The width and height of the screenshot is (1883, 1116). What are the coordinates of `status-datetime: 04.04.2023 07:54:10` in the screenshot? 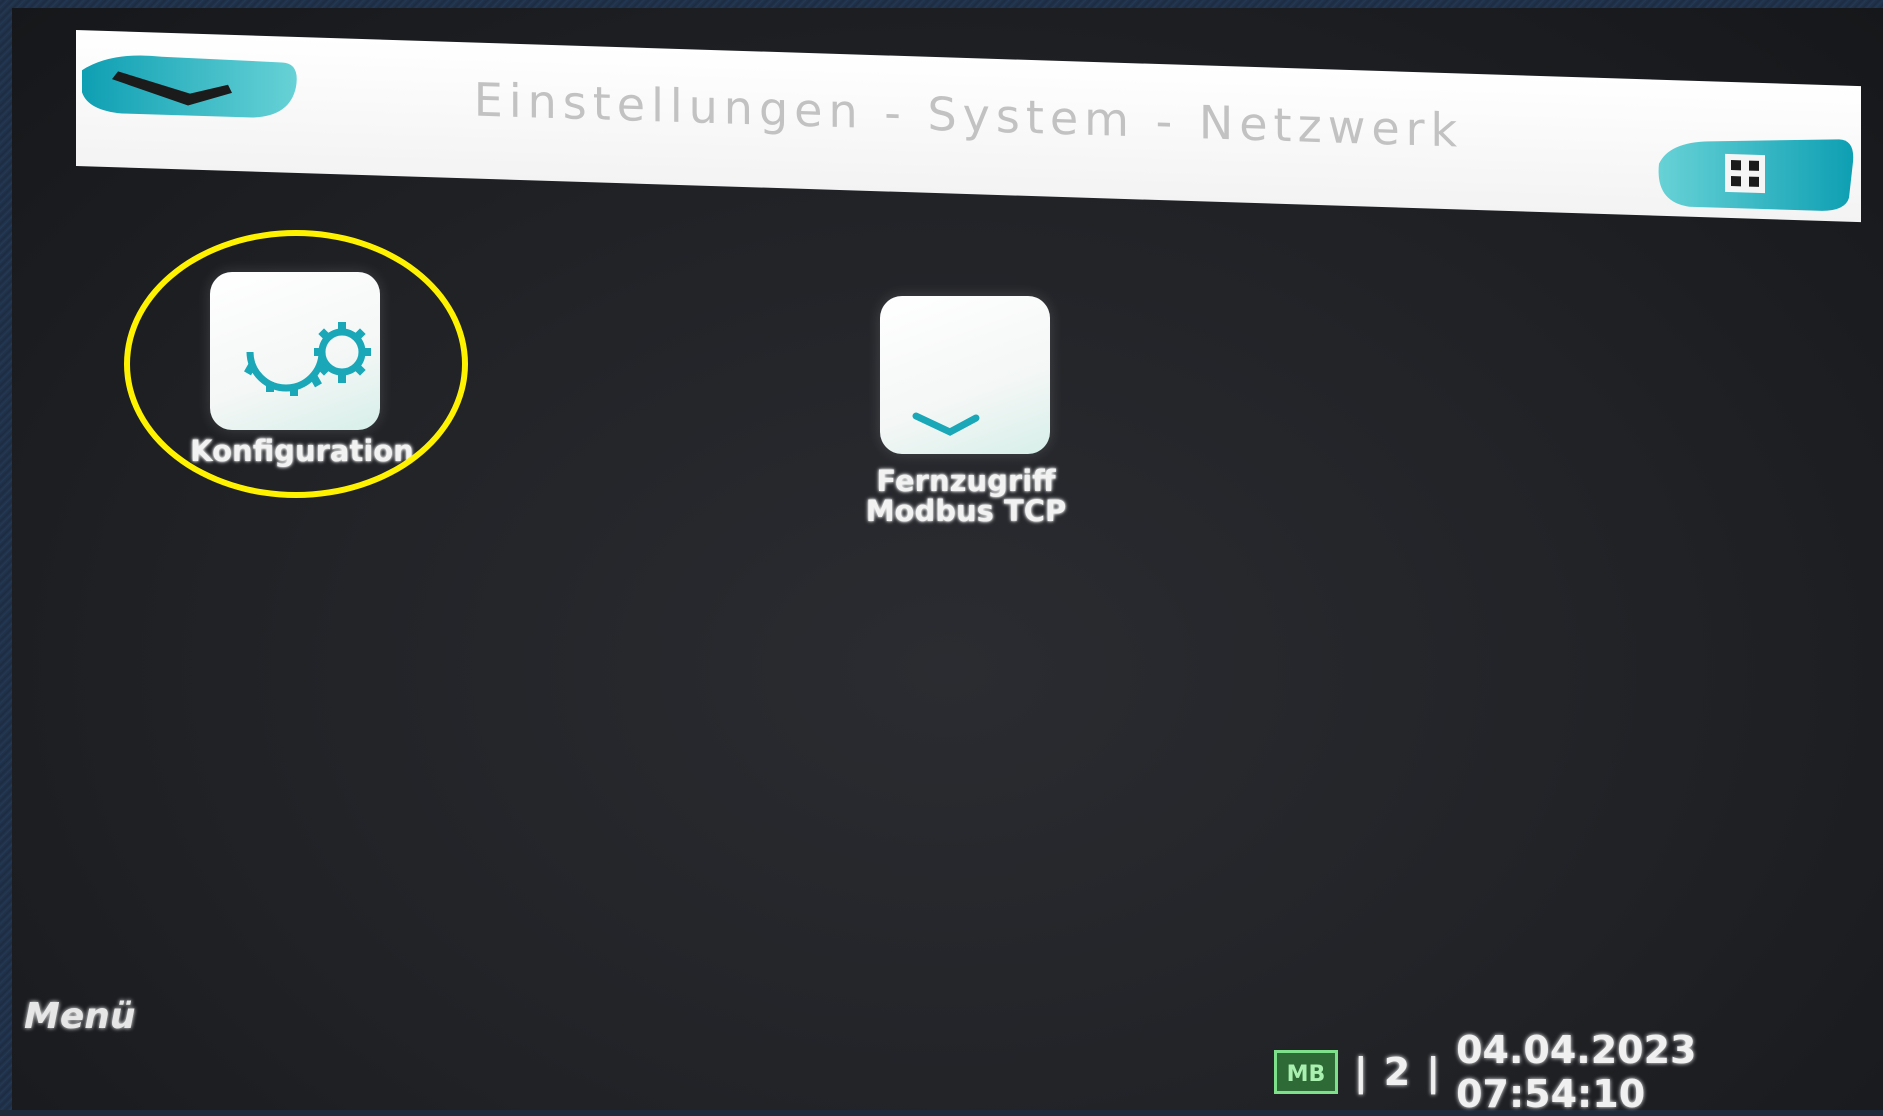 It's located at (1576, 1072).